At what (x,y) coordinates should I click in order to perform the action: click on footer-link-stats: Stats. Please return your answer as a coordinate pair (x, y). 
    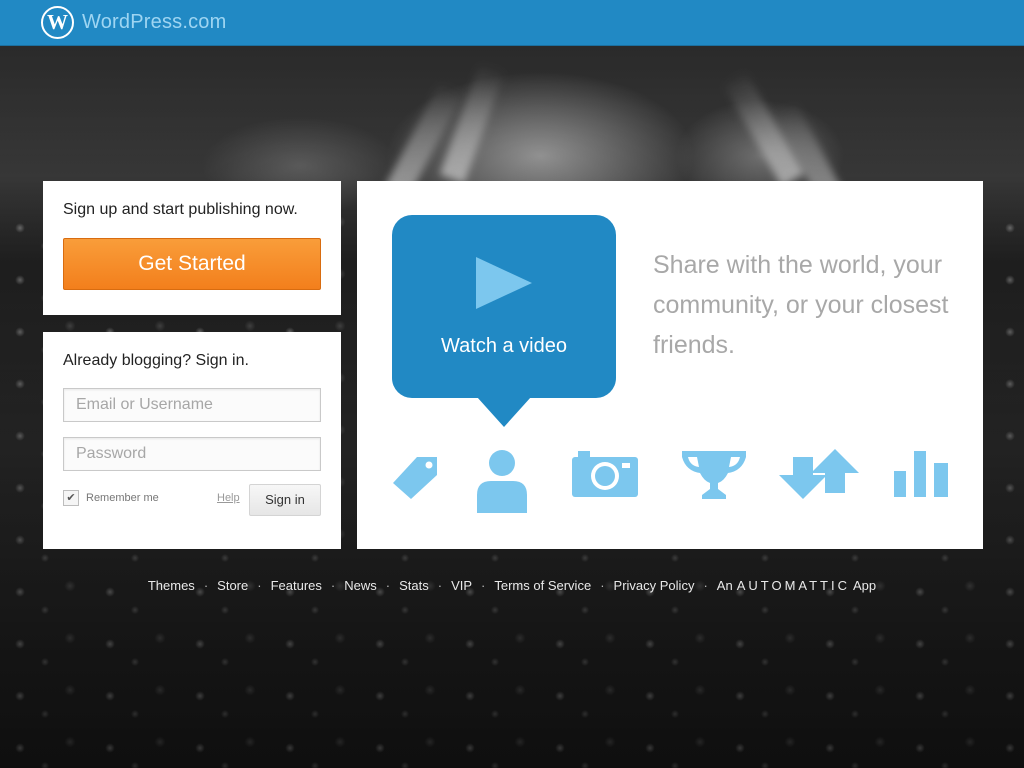
    Looking at the image, I should click on (414, 585).